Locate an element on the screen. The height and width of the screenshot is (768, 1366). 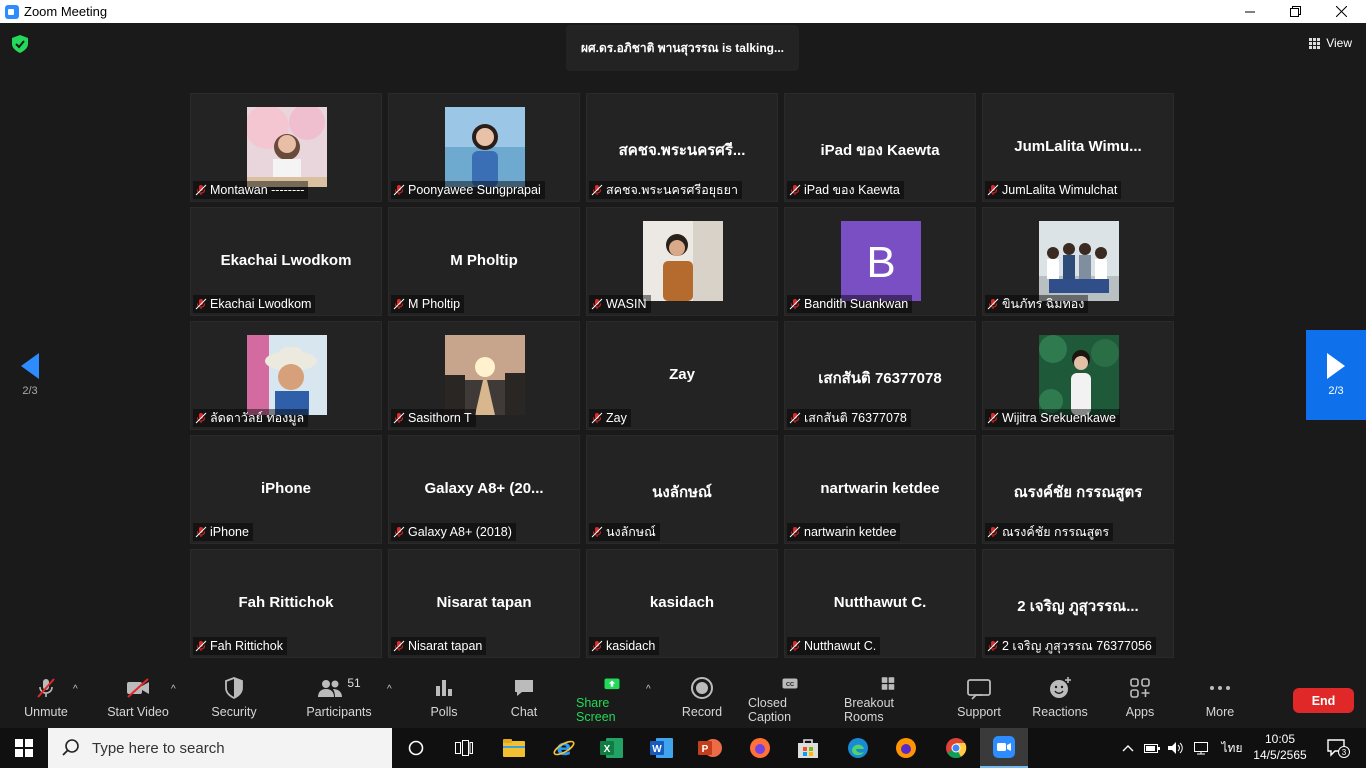
participant-name: Nisarat tapan is located at coordinates (445, 646).